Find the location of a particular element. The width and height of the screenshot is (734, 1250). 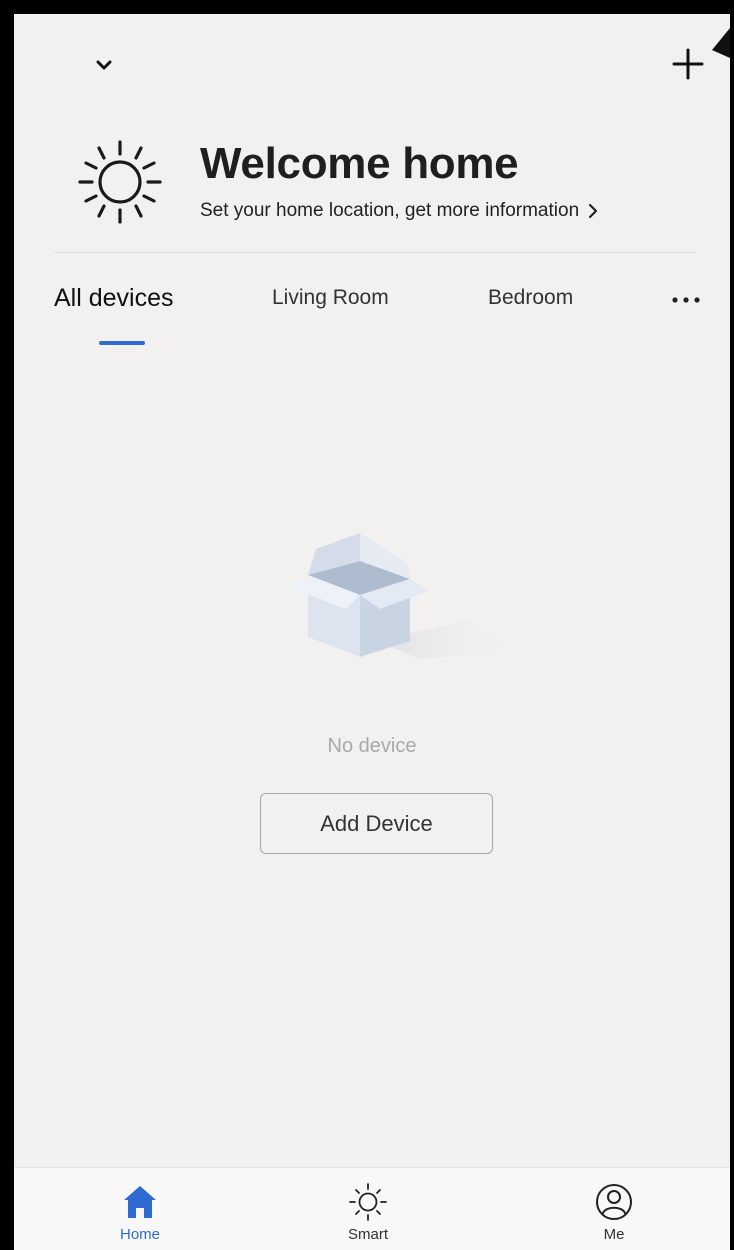

add-device-button: Add Device is located at coordinates (376, 823).